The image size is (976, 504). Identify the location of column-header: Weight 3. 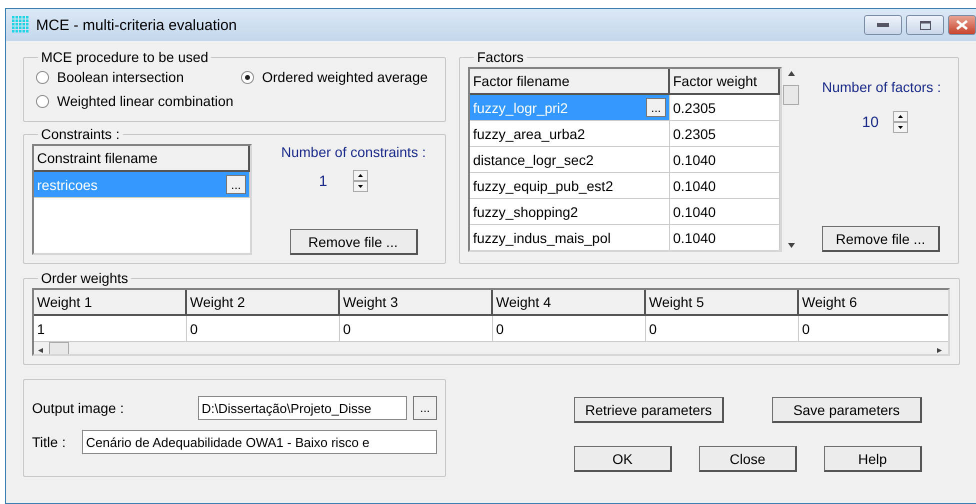
(416, 303).